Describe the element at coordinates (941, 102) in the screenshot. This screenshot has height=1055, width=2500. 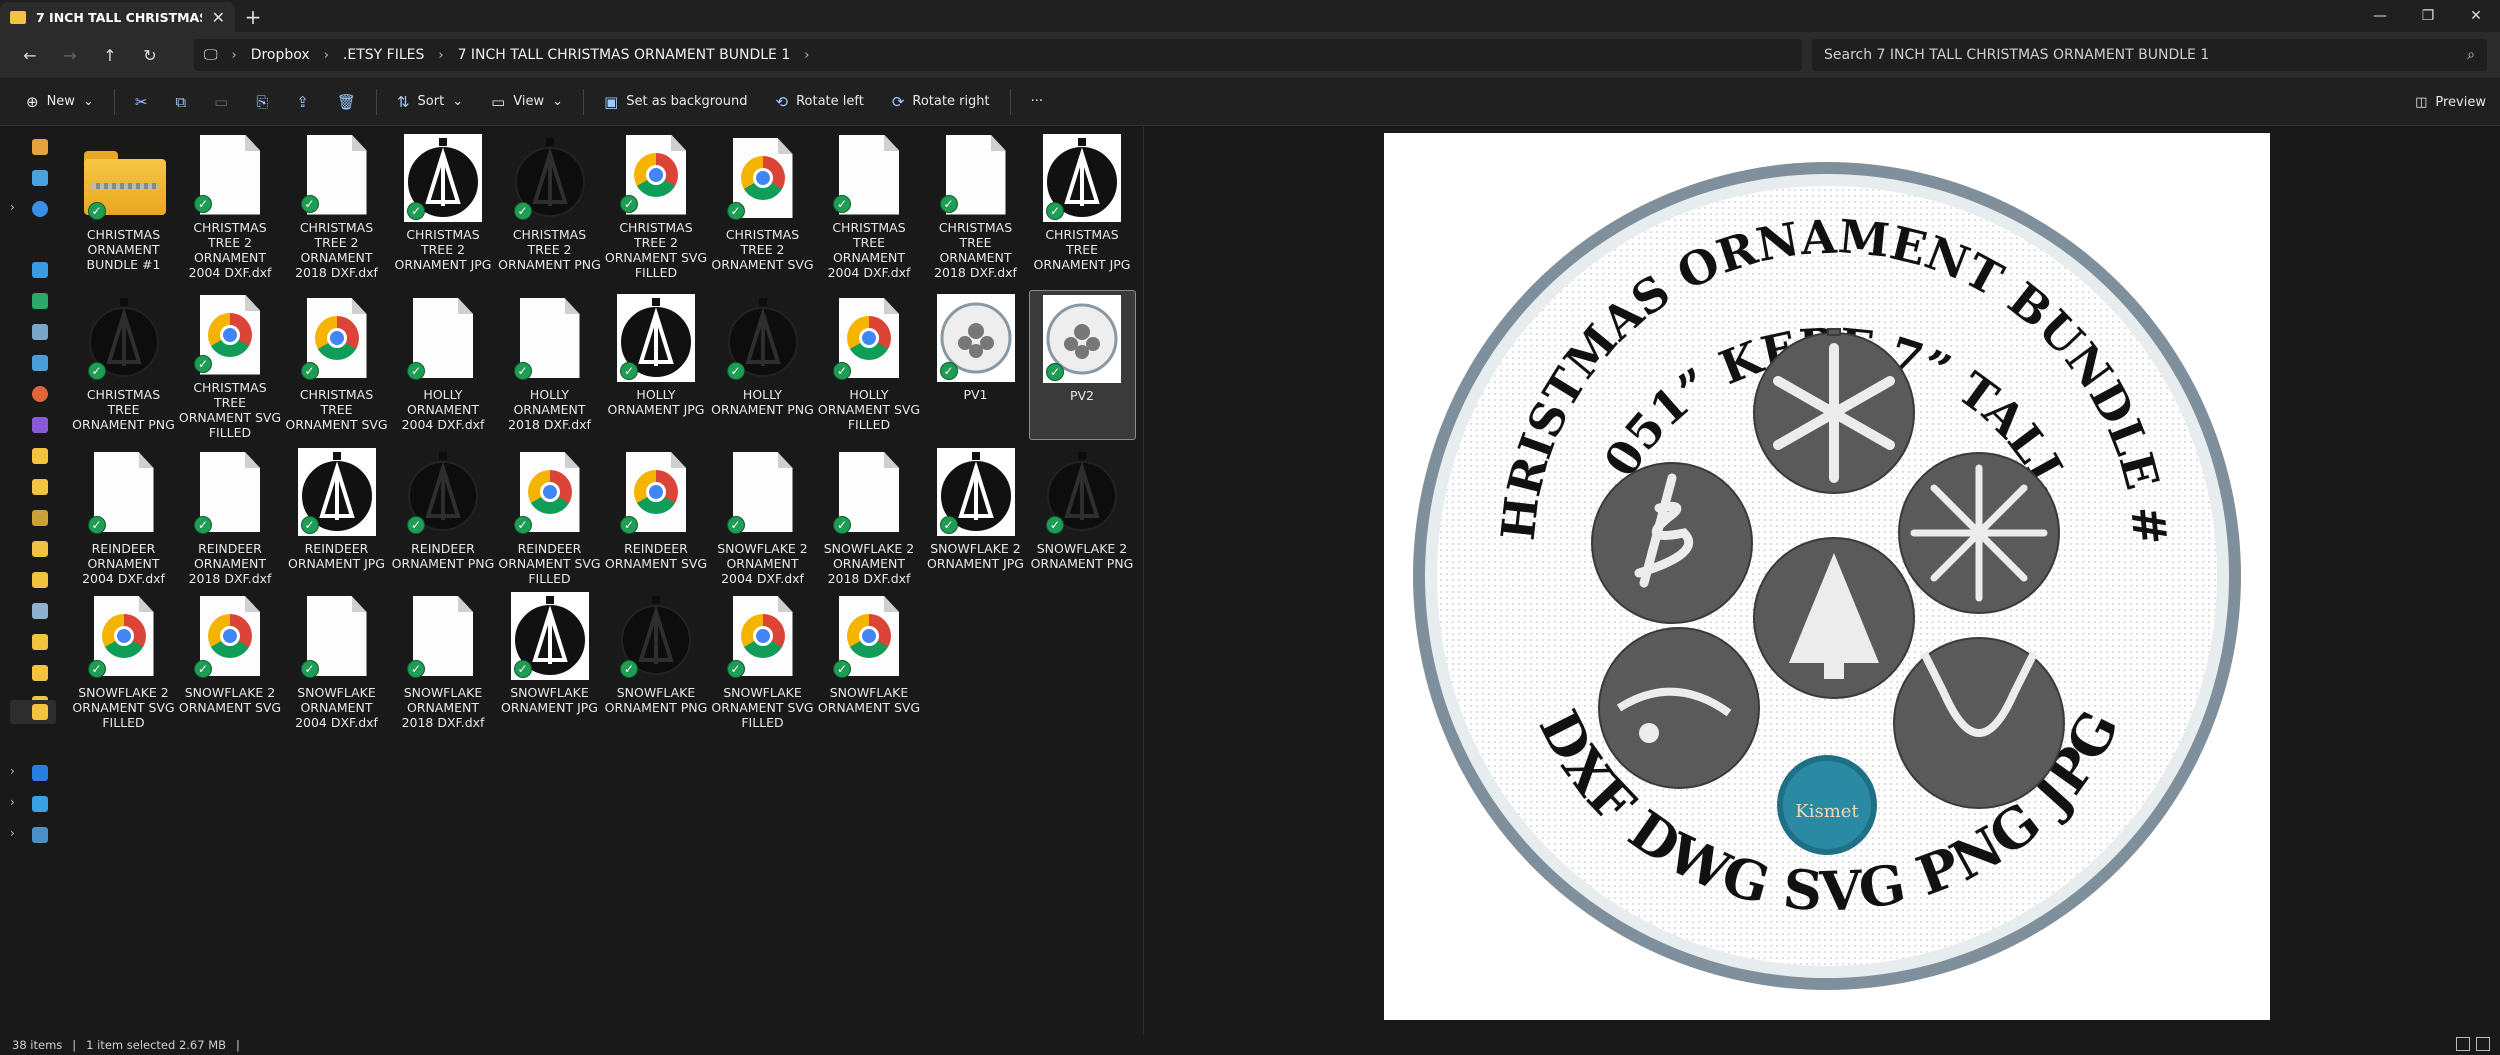
I see `rotate-right-button: ⟳ Rotate right` at that location.